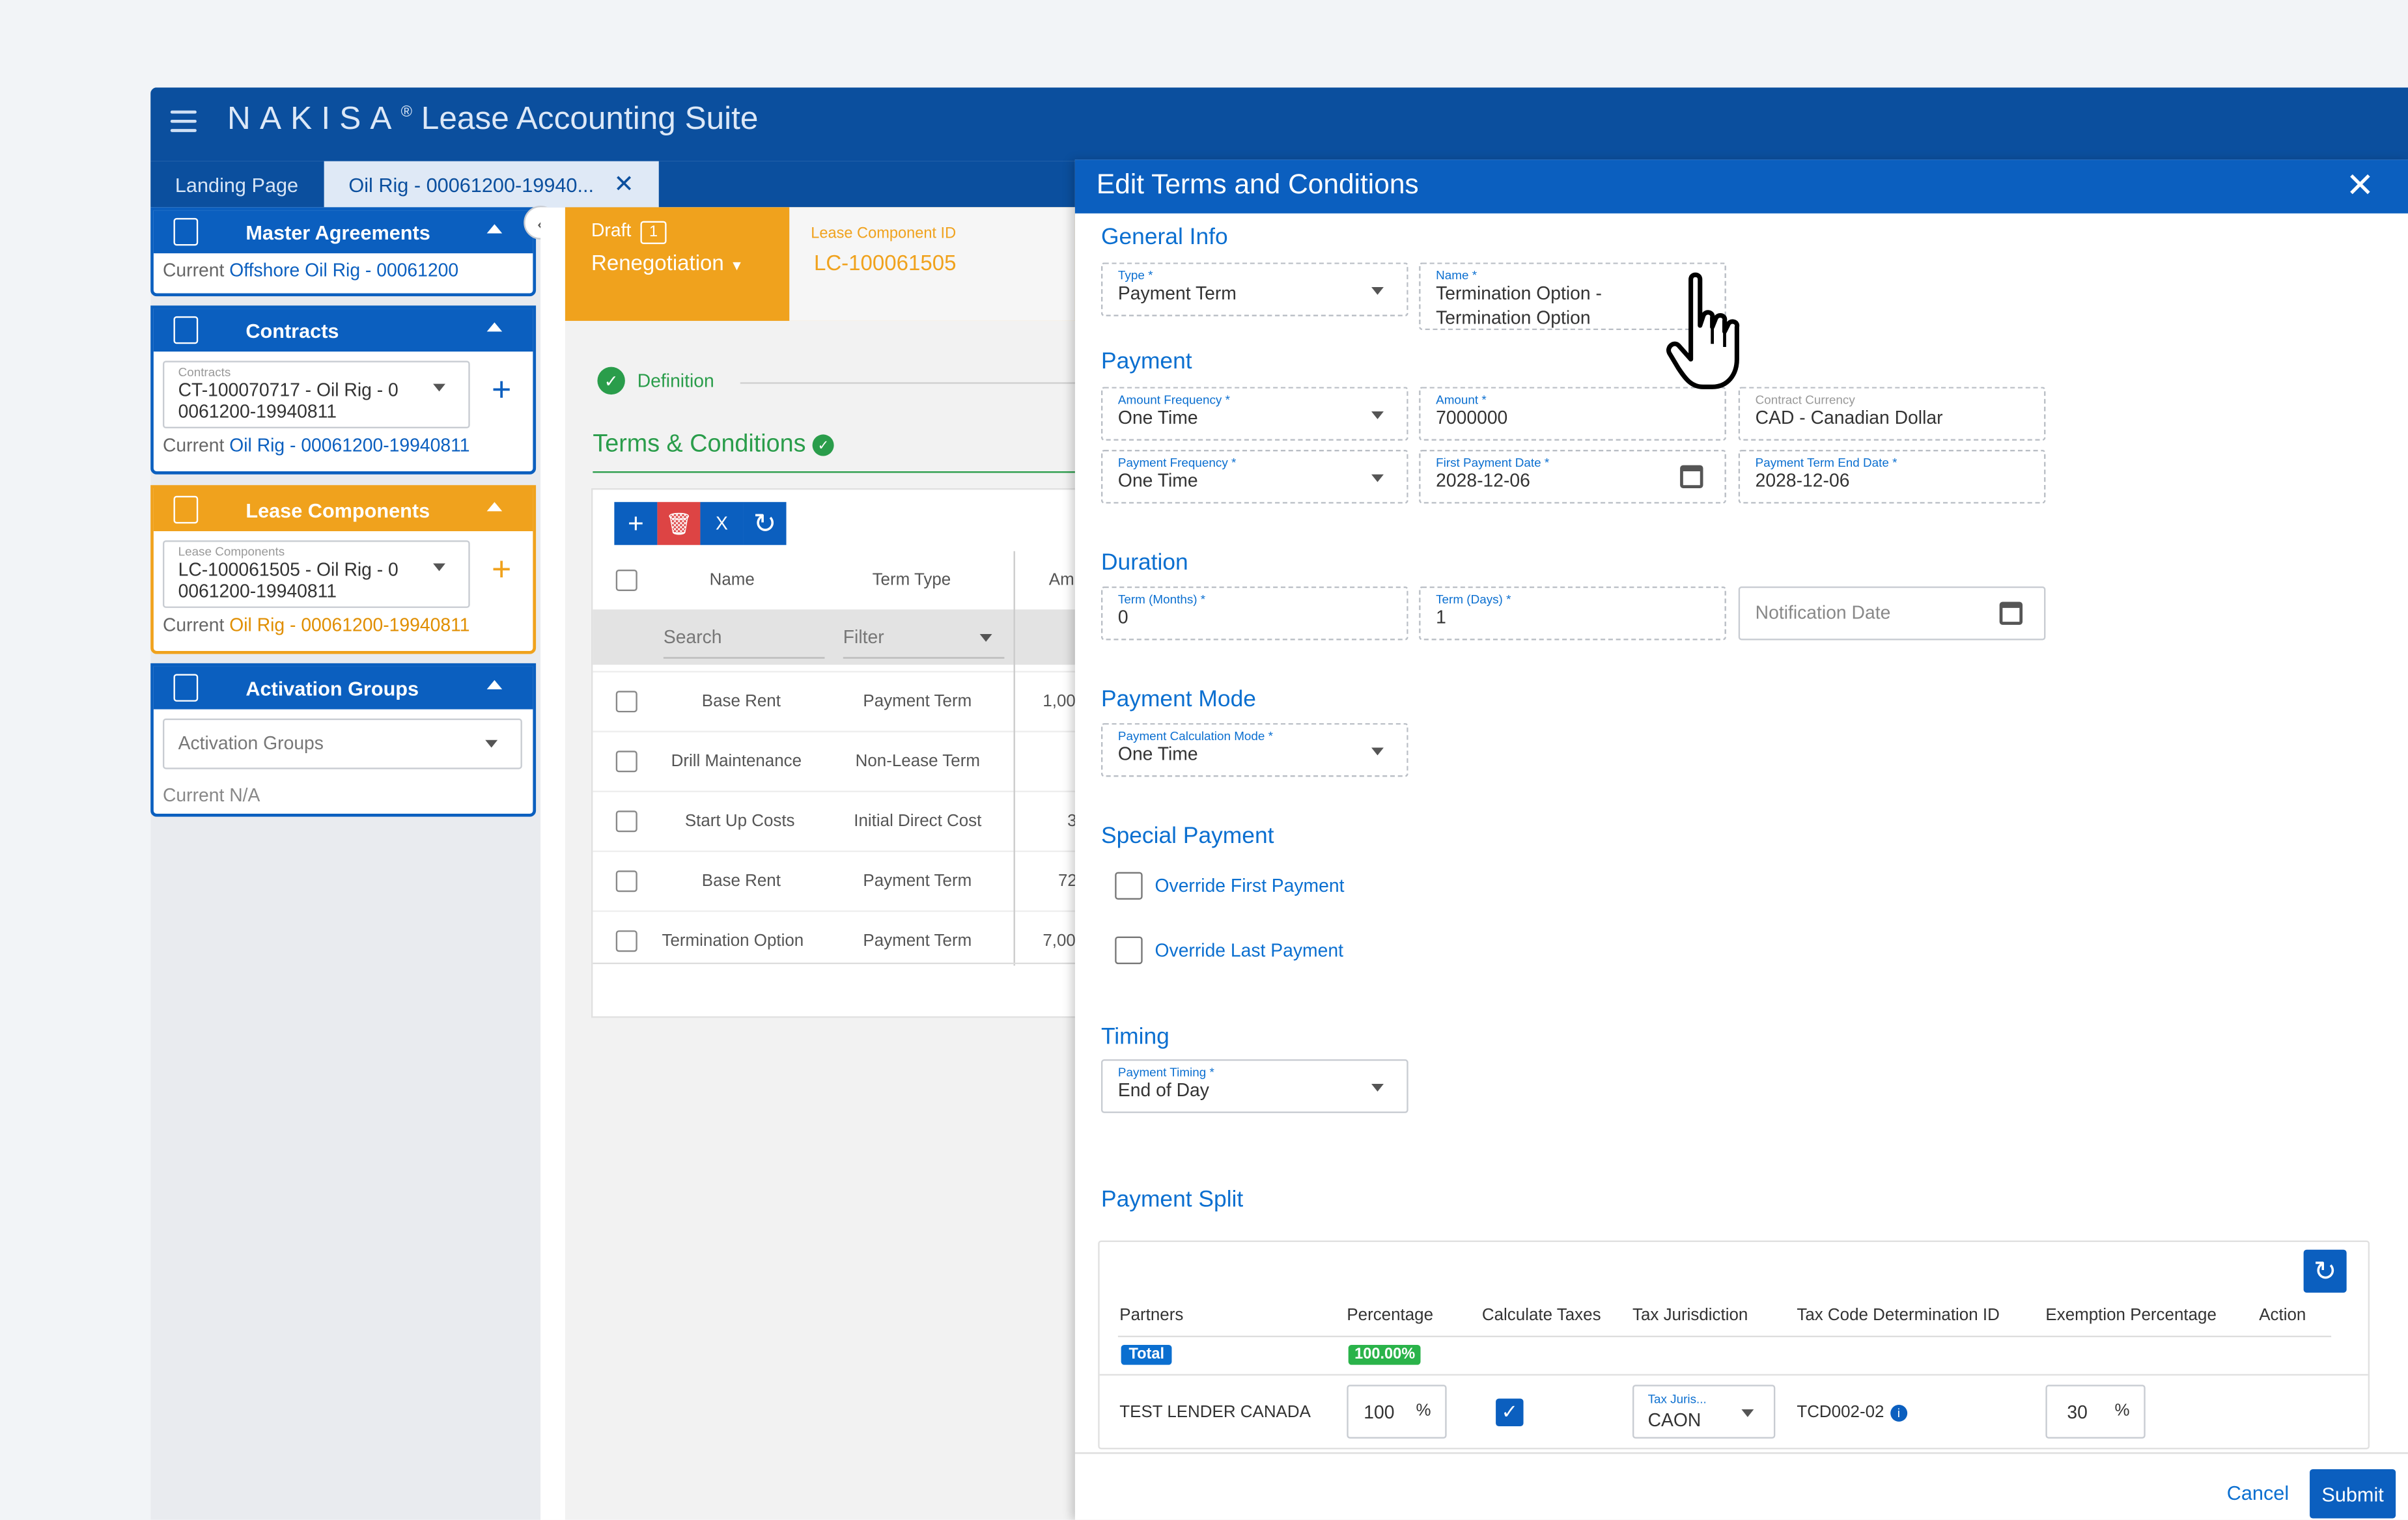  What do you see at coordinates (1177, 293) in the screenshot?
I see `field-value: Payment Term` at bounding box center [1177, 293].